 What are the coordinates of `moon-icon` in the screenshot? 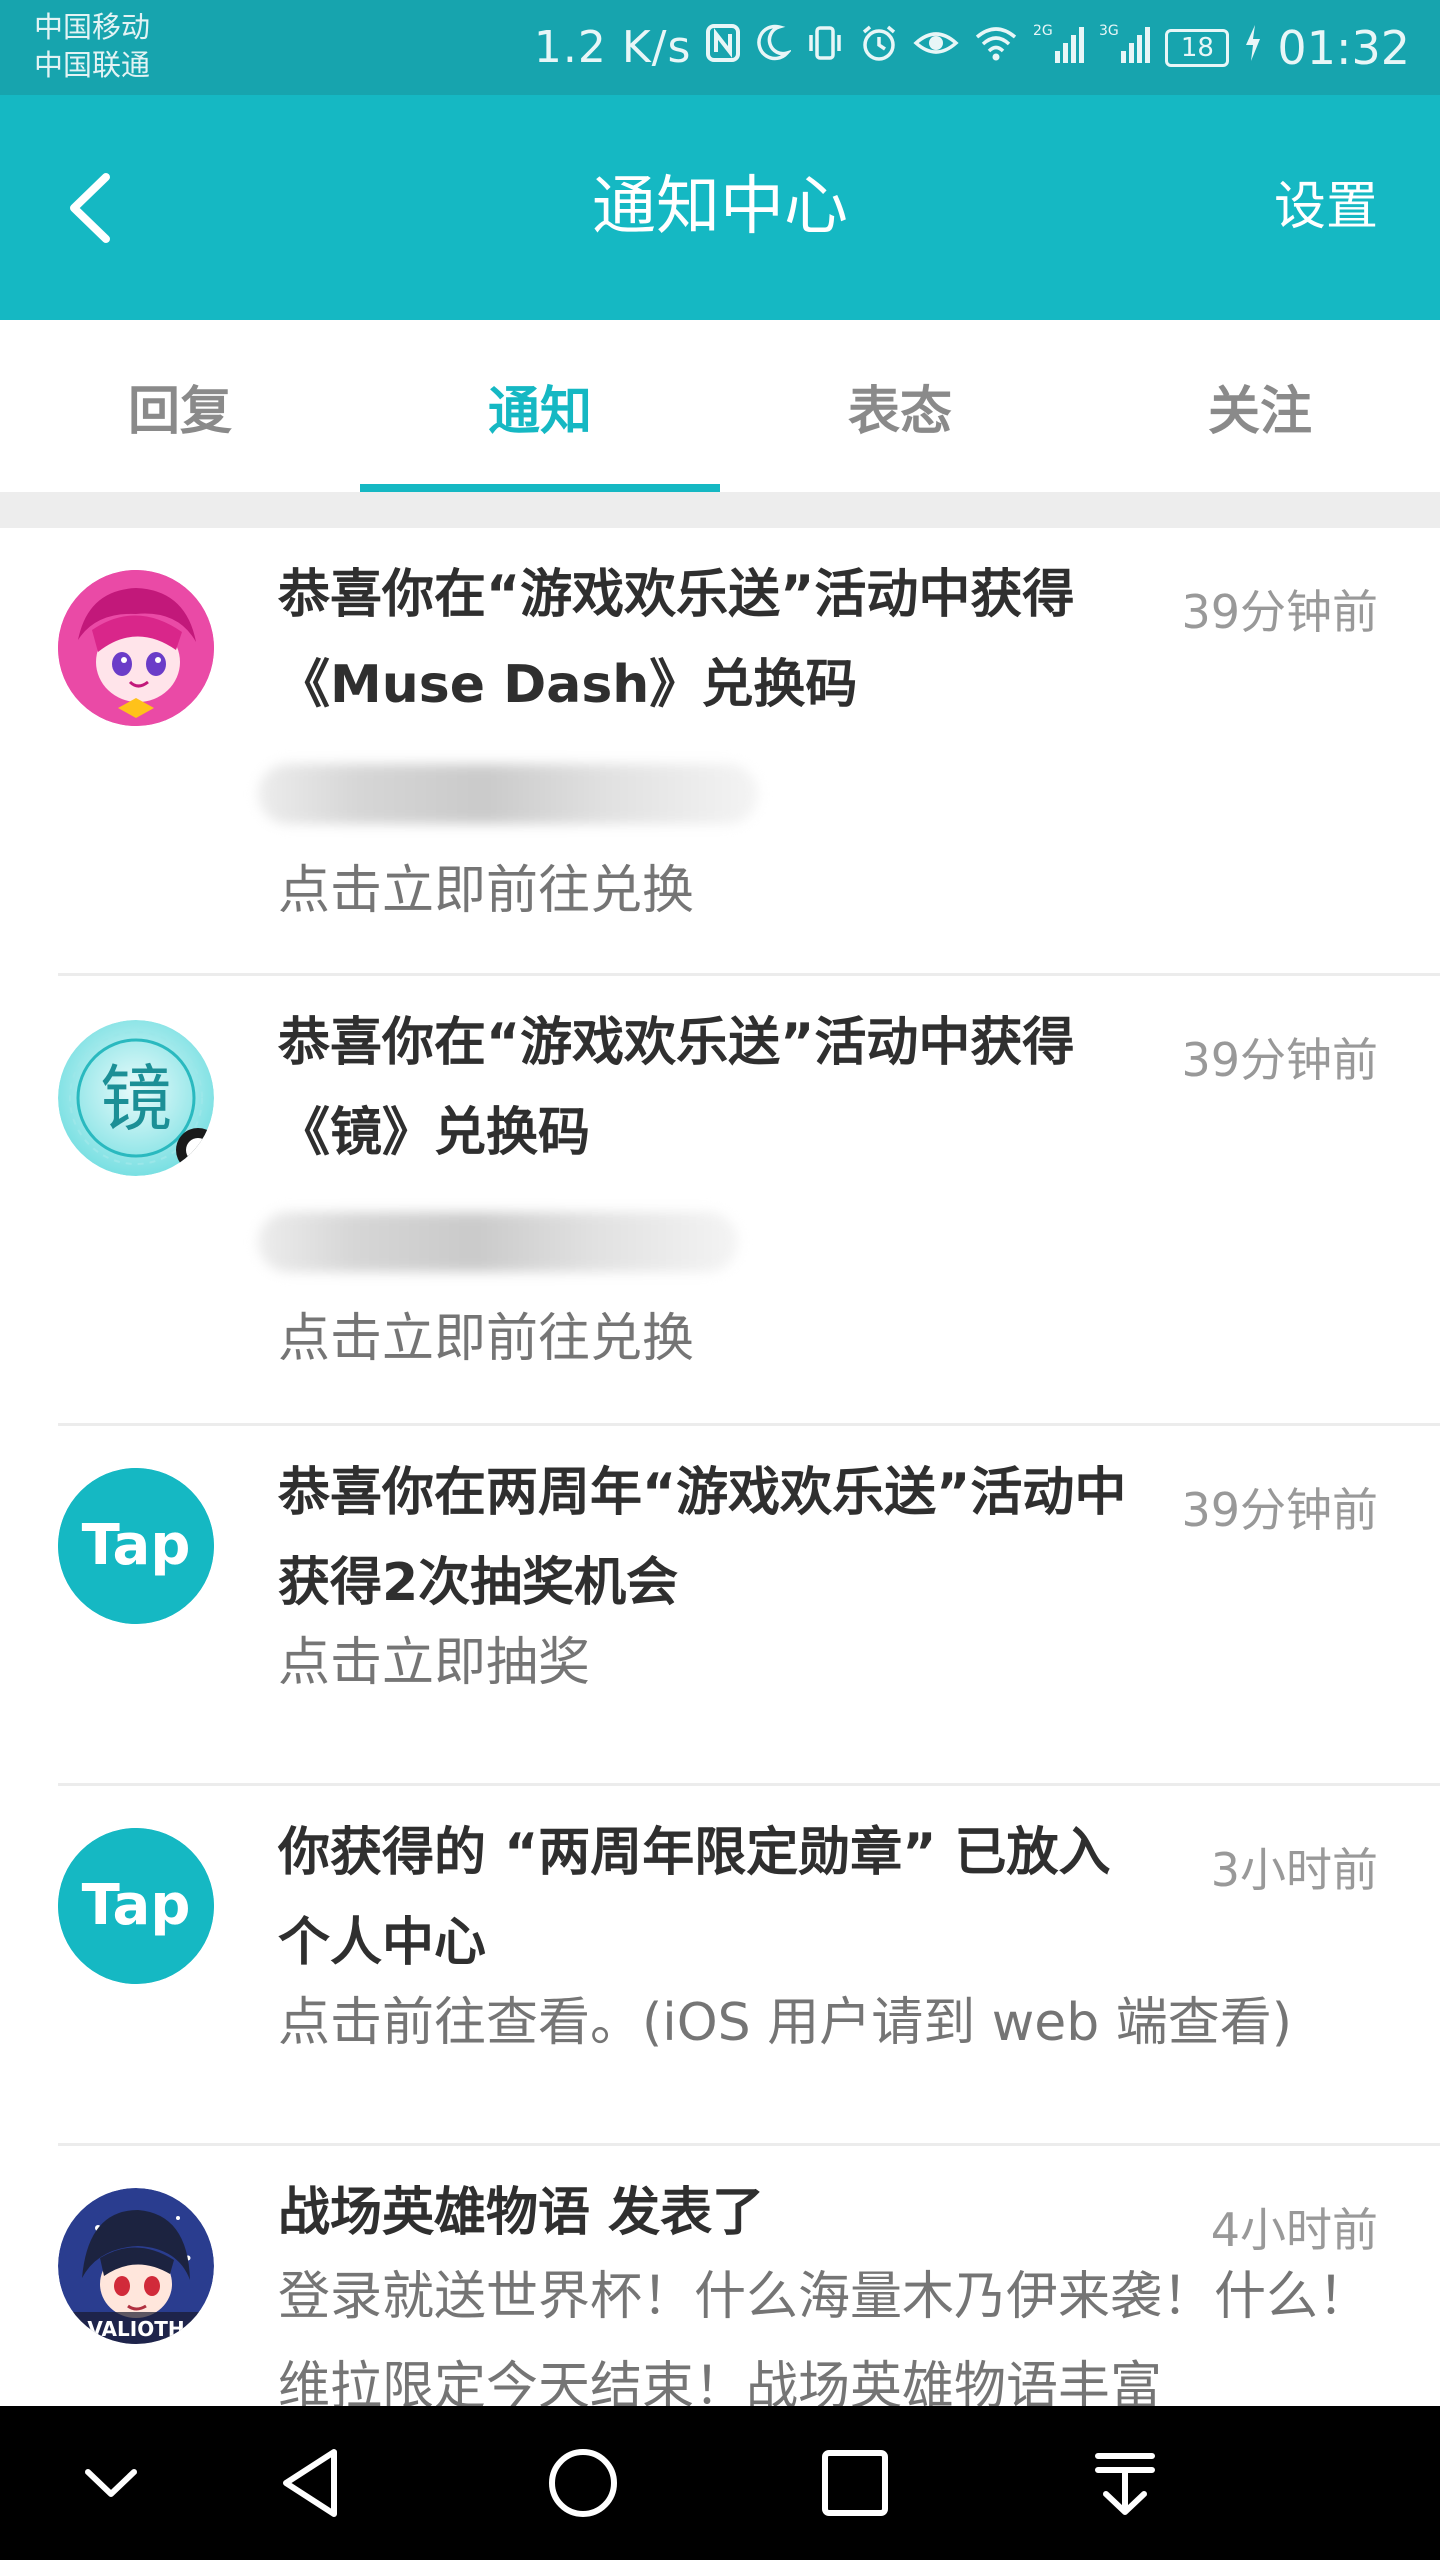 It's located at (774, 48).